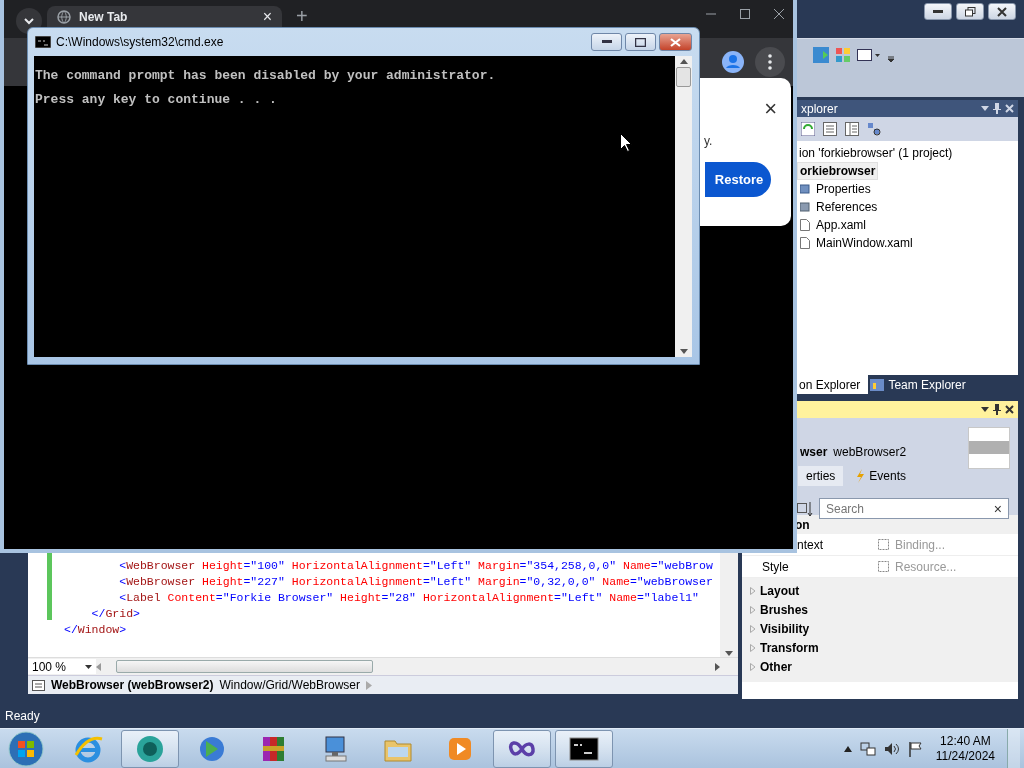 The width and height of the screenshot is (1024, 768). I want to click on panel-title: xplorer, so click(819, 108).